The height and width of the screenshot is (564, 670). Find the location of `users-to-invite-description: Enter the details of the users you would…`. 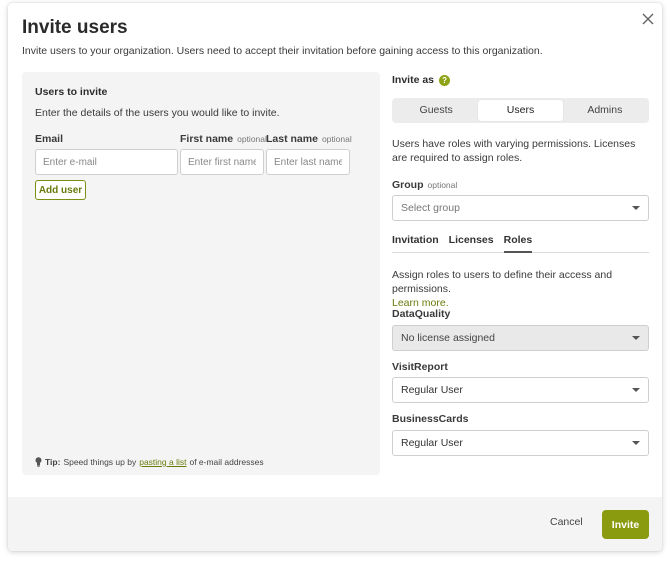

users-to-invite-description: Enter the details of the users you would… is located at coordinates (157, 113).